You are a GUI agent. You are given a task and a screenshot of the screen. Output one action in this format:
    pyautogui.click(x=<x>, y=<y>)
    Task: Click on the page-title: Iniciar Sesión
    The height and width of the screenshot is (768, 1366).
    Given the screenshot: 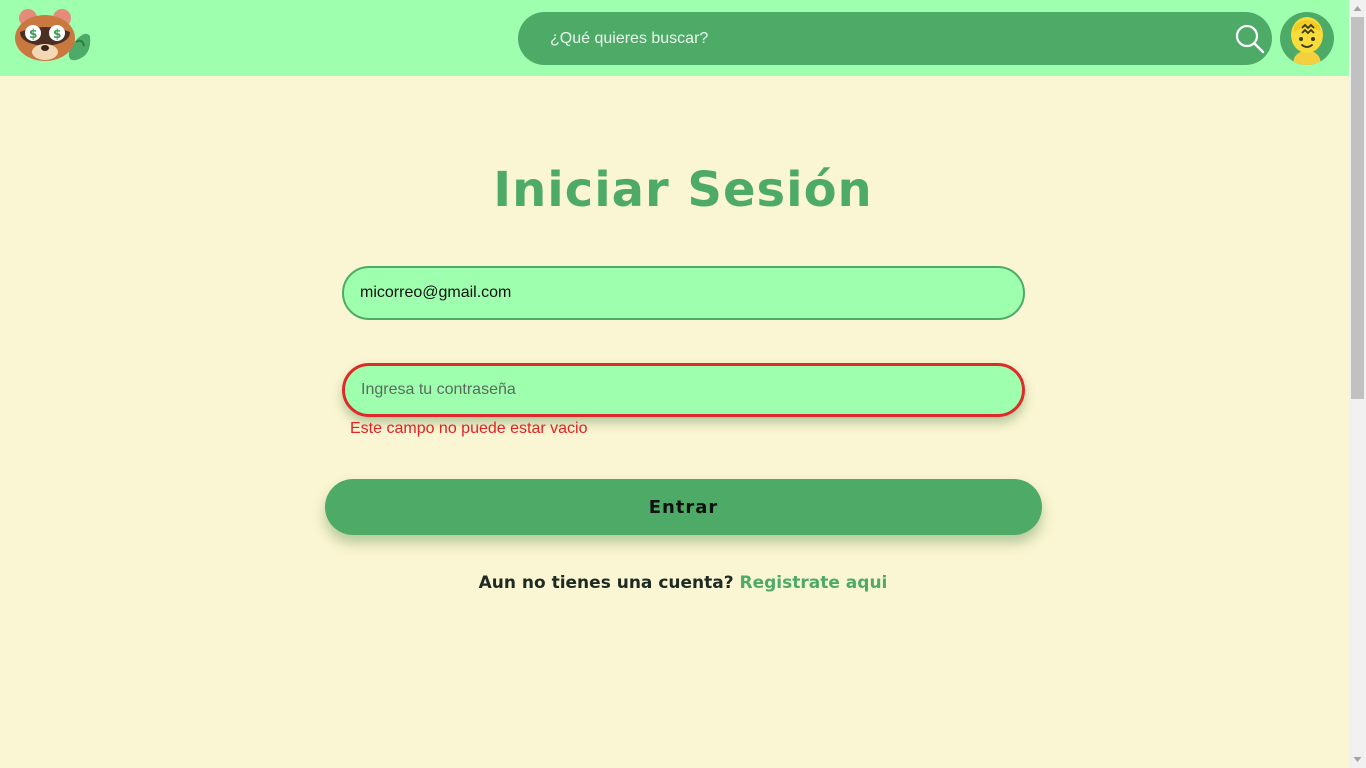 What is the action you would take?
    pyautogui.click(x=683, y=190)
    